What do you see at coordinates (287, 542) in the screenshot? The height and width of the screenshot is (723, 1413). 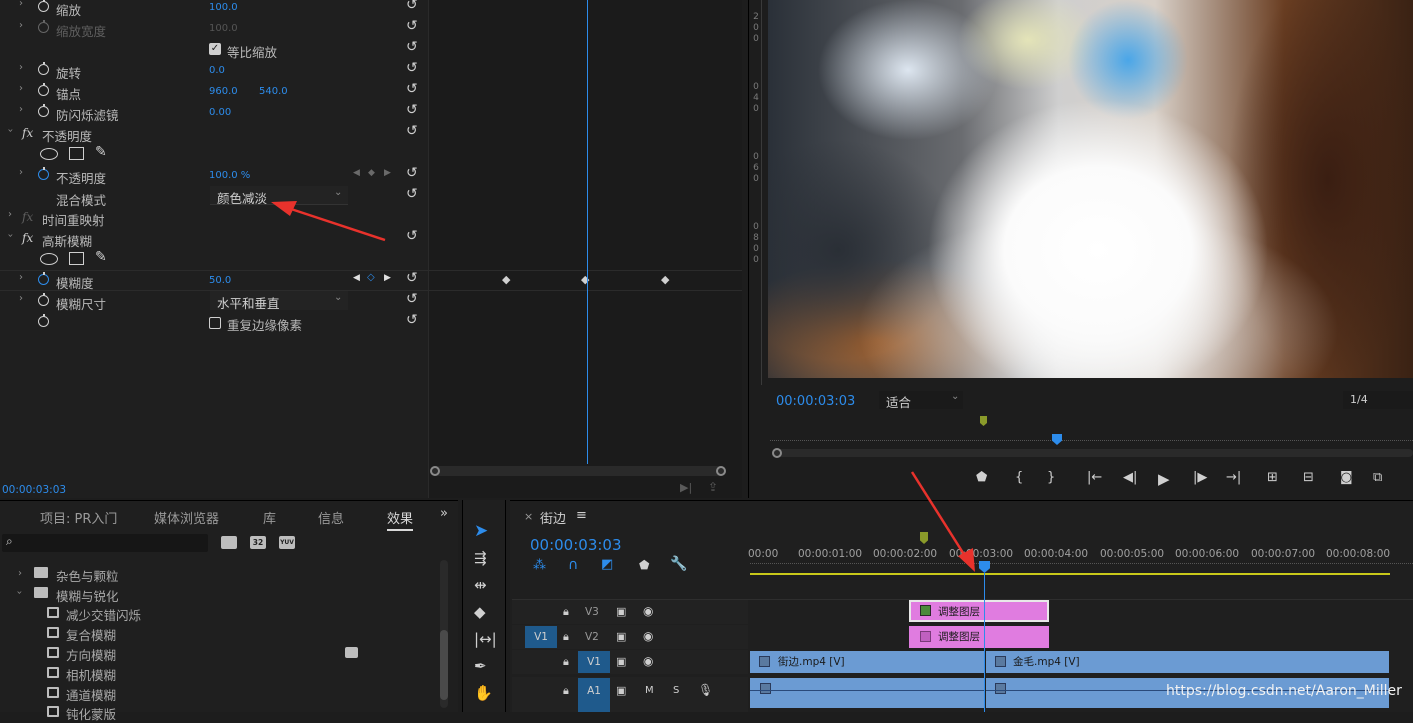 I see `yuv-effects-icon: YUV` at bounding box center [287, 542].